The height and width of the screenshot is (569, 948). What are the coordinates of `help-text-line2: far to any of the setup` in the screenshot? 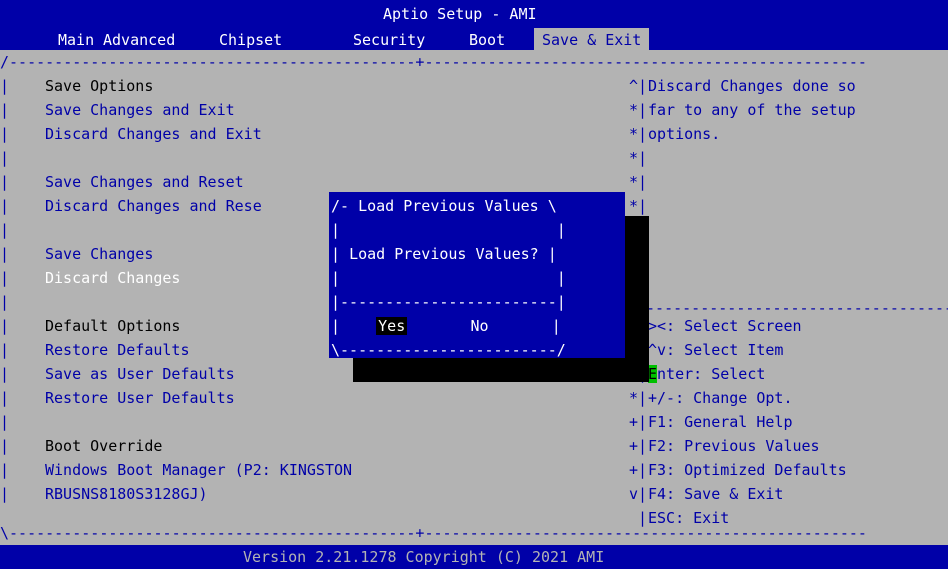 It's located at (752, 110).